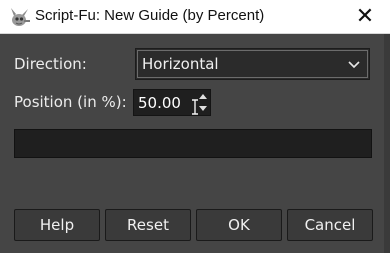  I want to click on title-bar: Script-Fu: New Guide (by Percent) ✕, so click(195, 17).